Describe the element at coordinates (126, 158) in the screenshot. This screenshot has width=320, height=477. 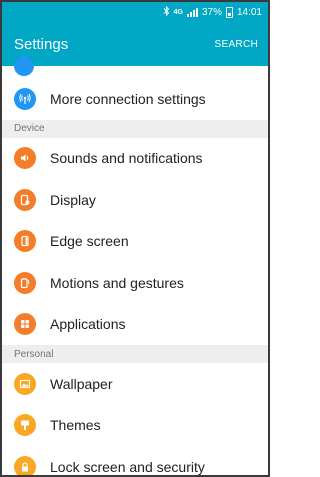
I see `list-item-label: Sounds and notifications` at that location.